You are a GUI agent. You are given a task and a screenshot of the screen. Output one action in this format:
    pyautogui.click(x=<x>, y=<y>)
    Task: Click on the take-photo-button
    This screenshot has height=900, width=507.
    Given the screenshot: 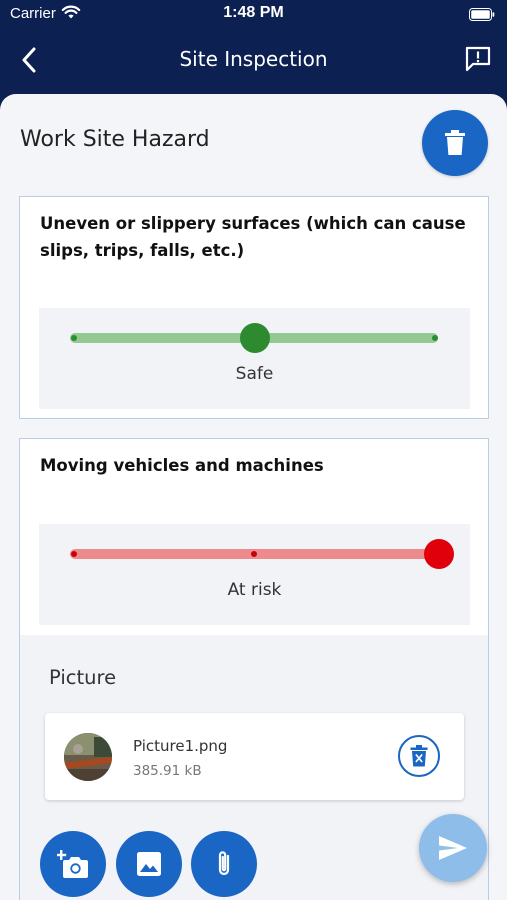 What is the action you would take?
    pyautogui.click(x=73, y=864)
    